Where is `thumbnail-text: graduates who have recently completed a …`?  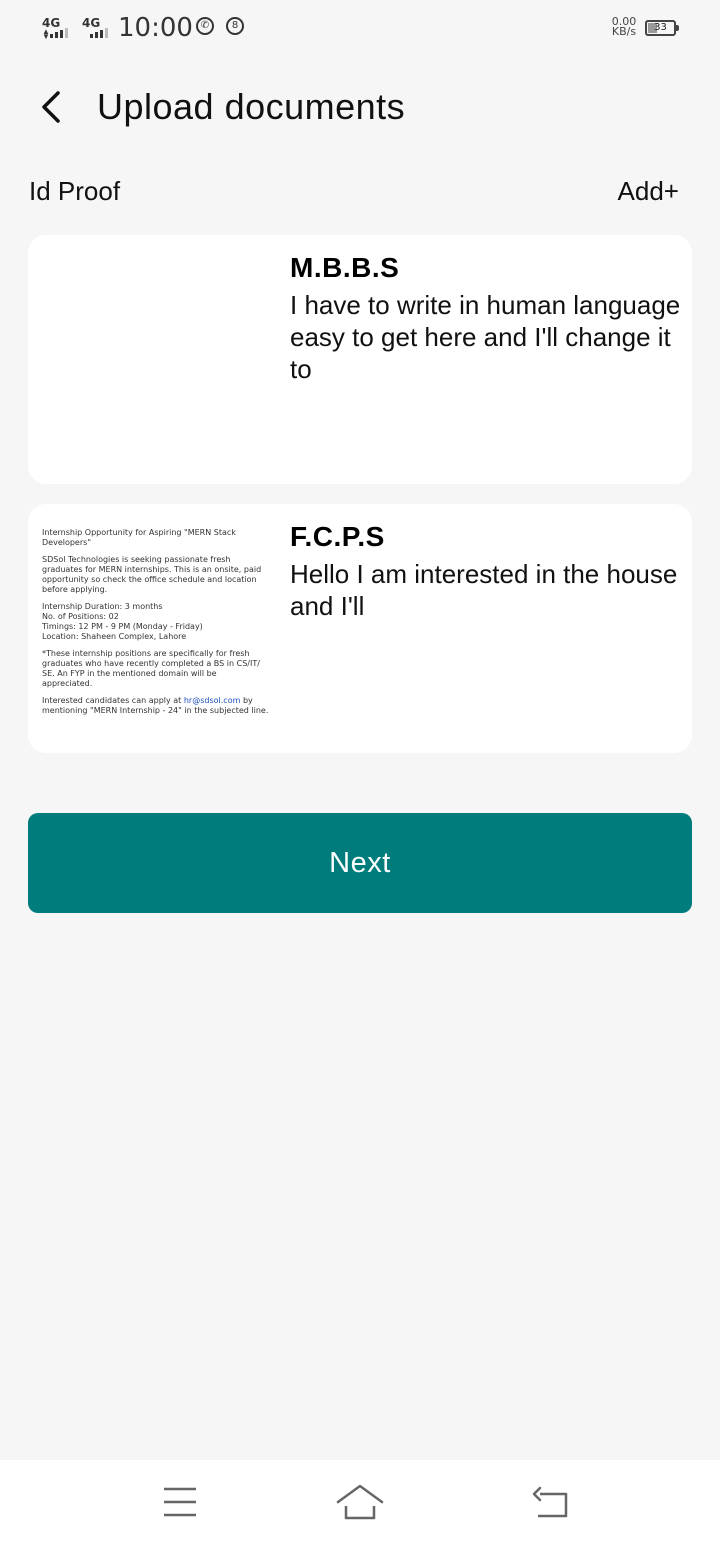
thumbnail-text: graduates who have recently completed a … is located at coordinates (151, 663).